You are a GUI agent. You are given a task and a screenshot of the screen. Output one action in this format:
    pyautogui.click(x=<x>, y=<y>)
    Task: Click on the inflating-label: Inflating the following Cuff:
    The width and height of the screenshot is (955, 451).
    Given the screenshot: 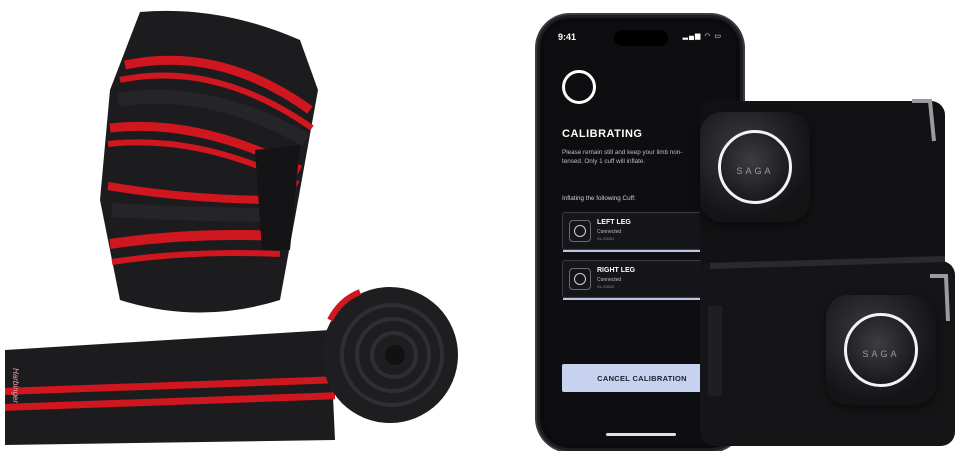 What is the action you would take?
    pyautogui.click(x=599, y=198)
    